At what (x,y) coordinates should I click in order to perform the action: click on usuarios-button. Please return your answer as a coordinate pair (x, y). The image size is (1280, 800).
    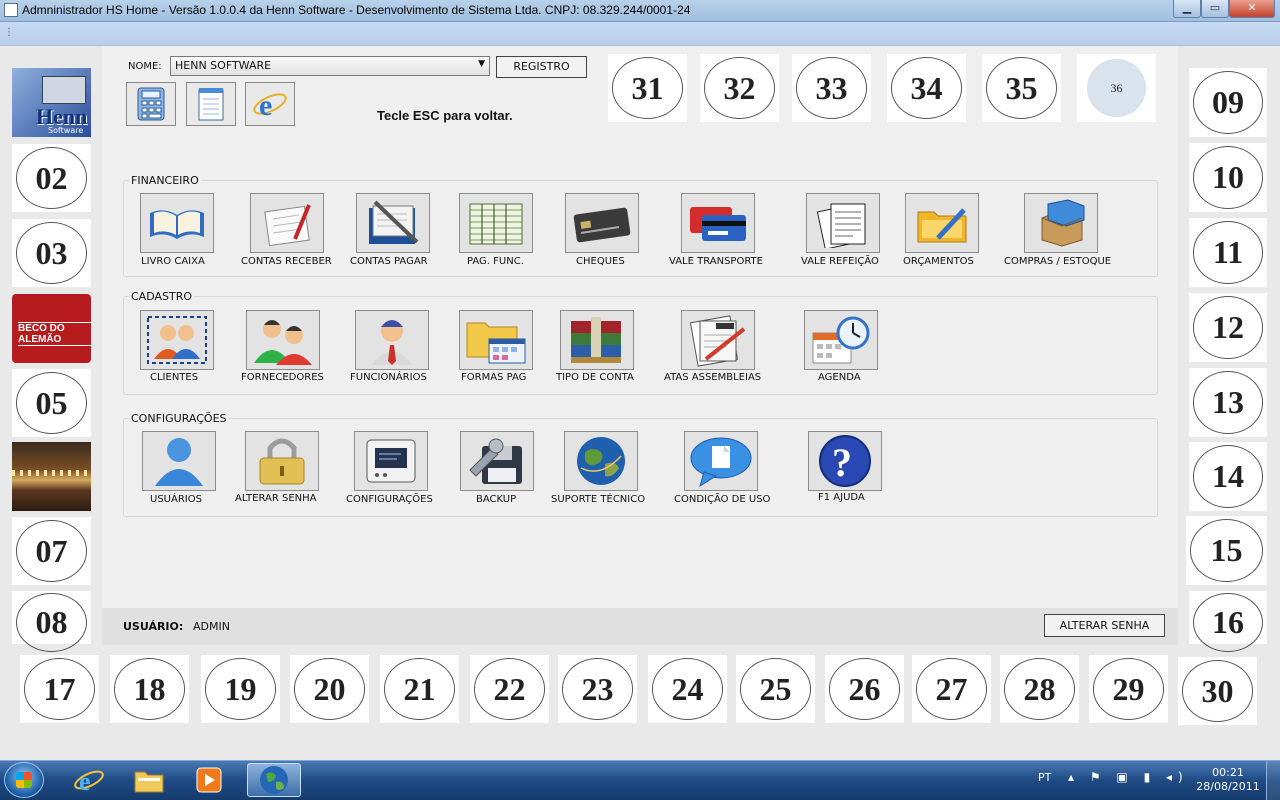
    Looking at the image, I should click on (179, 461).